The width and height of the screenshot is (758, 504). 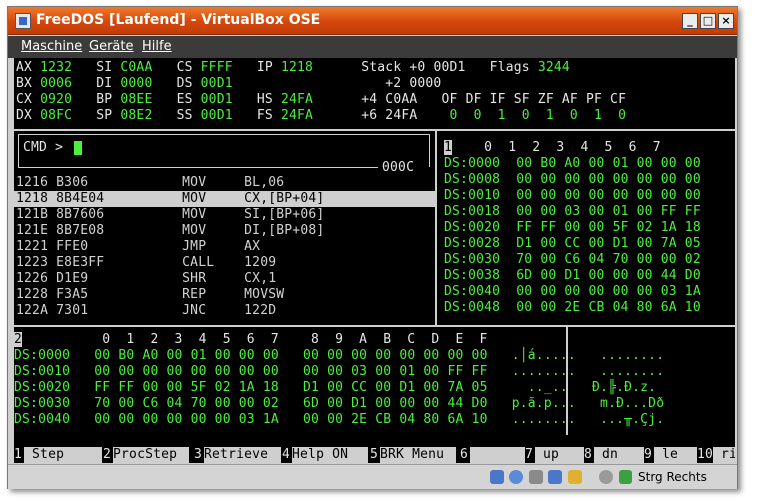 What do you see at coordinates (96, 83) in the screenshot?
I see `register-m1: DI` at bounding box center [96, 83].